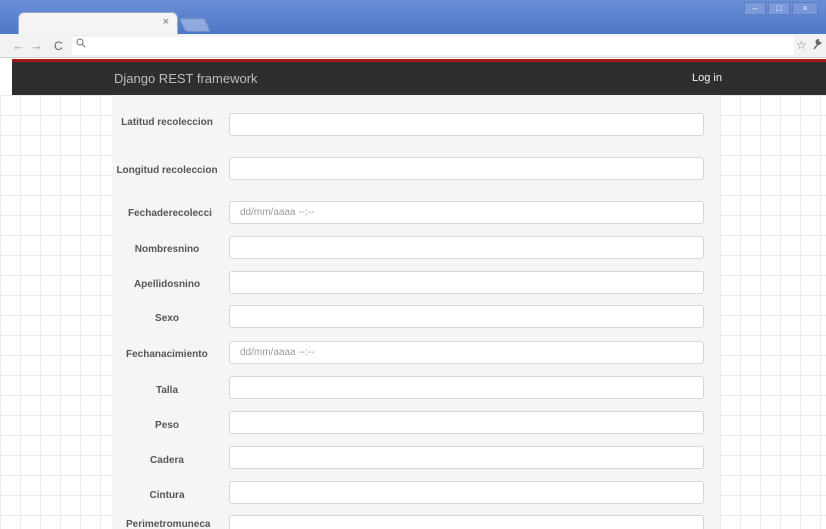  I want to click on minimize-button: –, so click(755, 8).